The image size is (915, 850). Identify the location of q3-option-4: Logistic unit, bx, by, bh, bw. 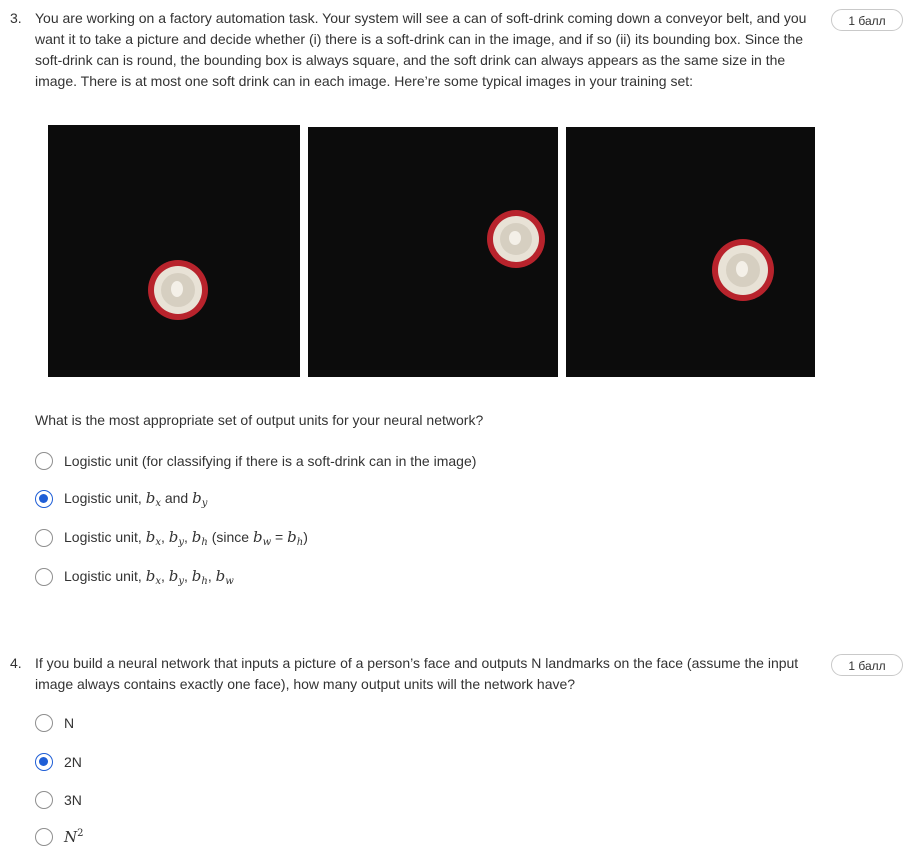
(134, 577).